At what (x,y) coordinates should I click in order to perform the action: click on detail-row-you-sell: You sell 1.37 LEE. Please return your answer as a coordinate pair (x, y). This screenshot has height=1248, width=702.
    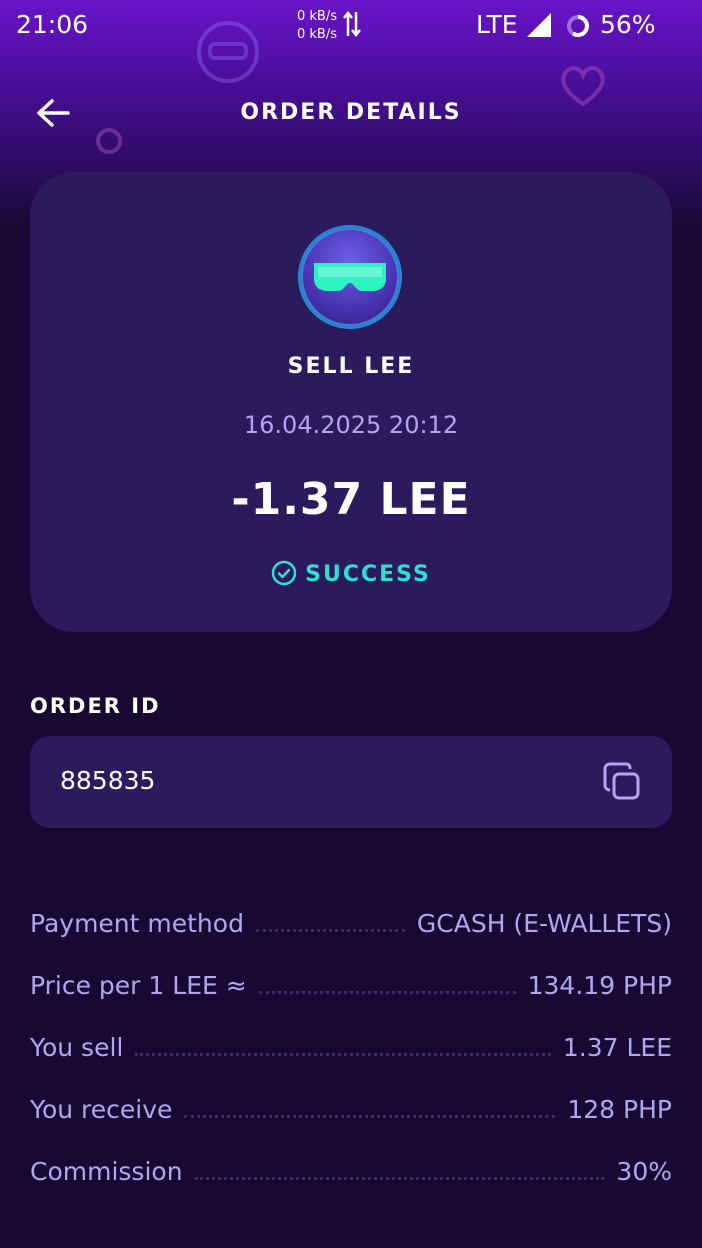
    Looking at the image, I should click on (351, 1042).